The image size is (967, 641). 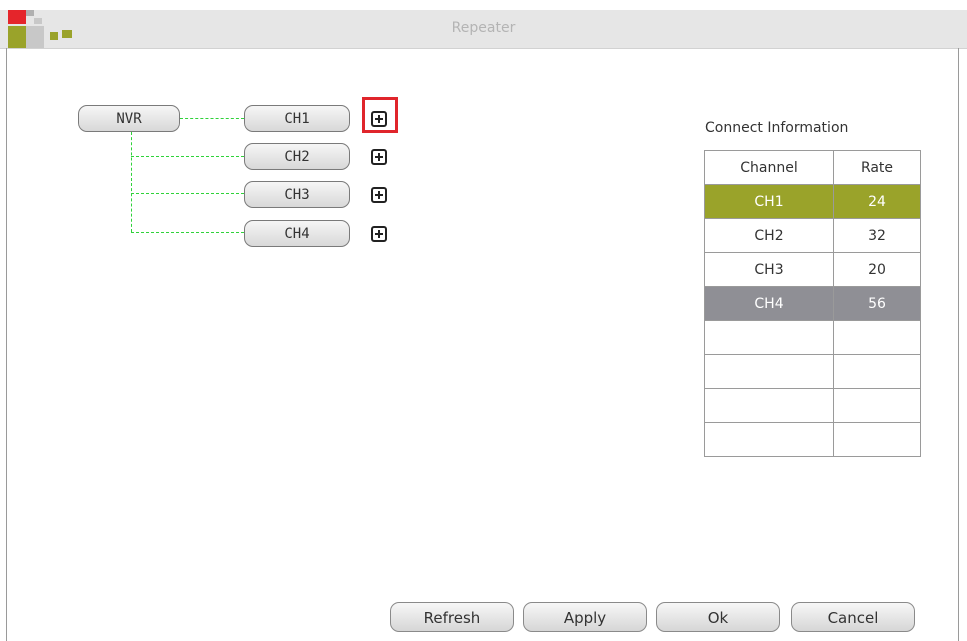 I want to click on cell-channel: CH1, so click(x=769, y=201).